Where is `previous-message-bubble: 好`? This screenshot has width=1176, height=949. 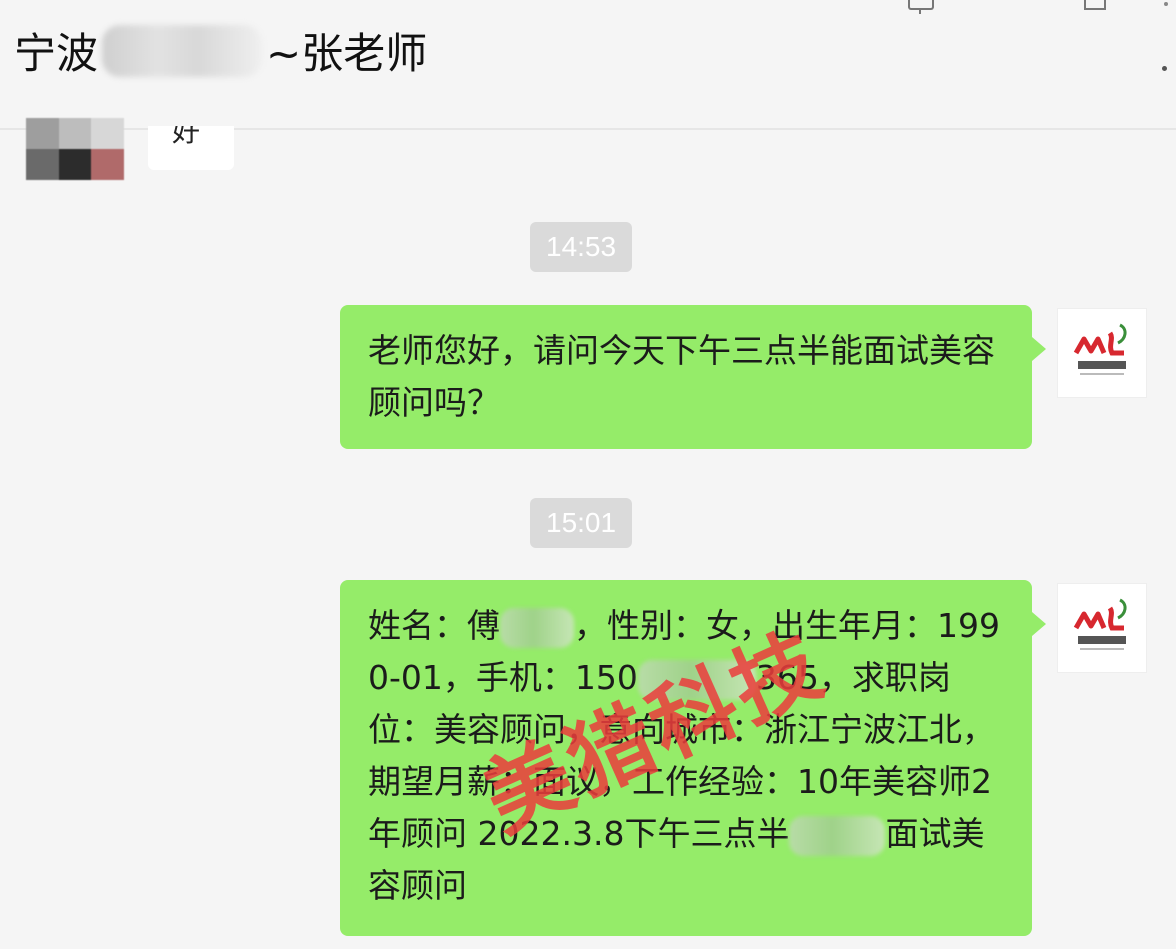
previous-message-bubble: 好 is located at coordinates (191, 148).